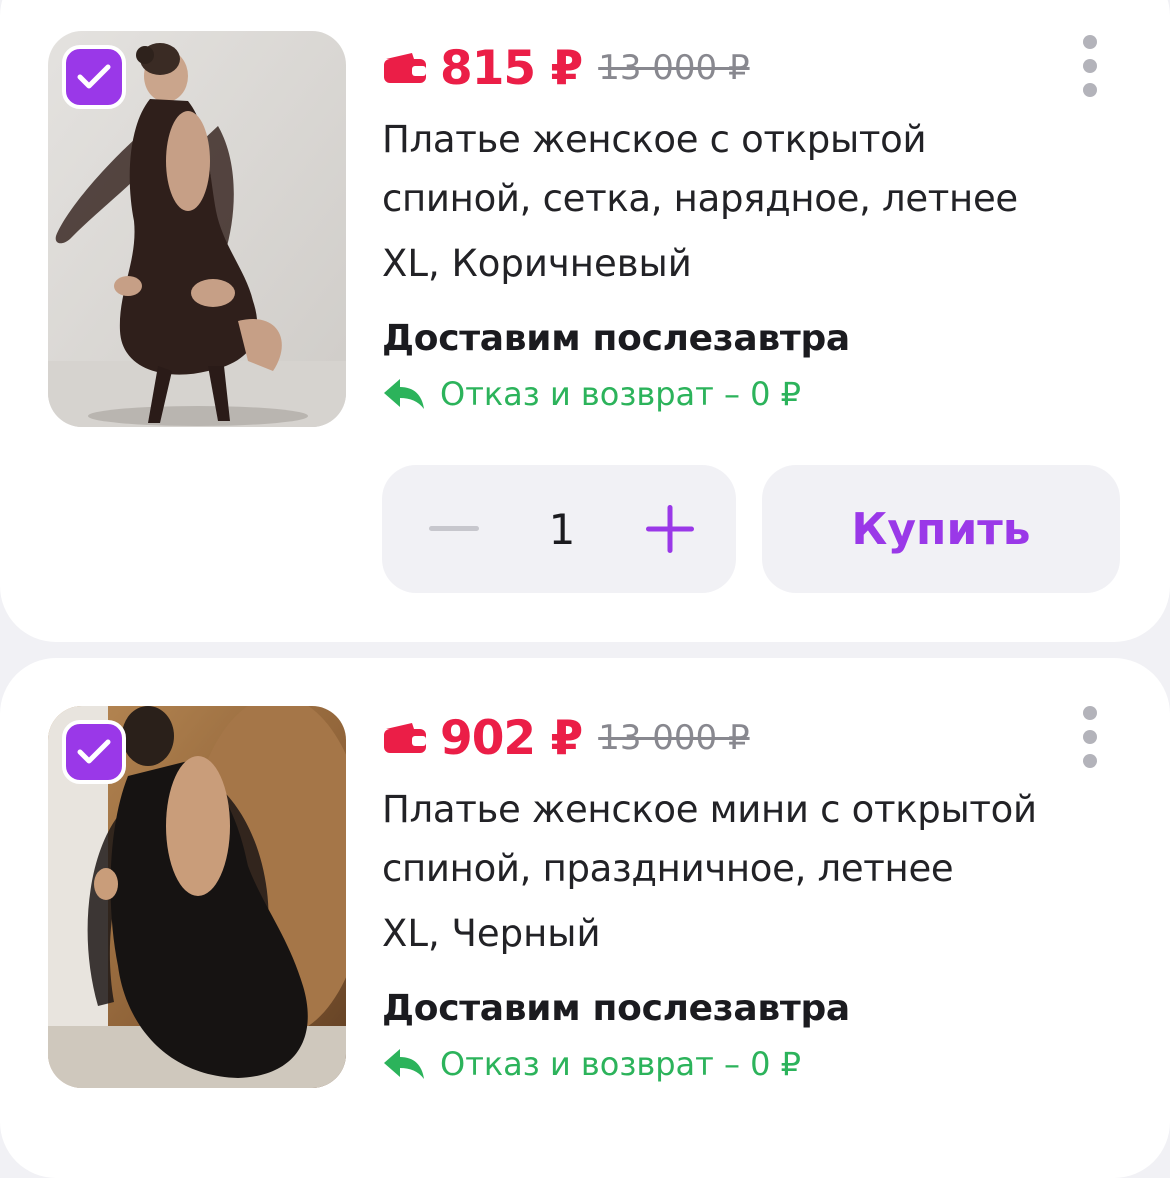 The height and width of the screenshot is (1178, 1170). I want to click on plus-icon, so click(669, 529).